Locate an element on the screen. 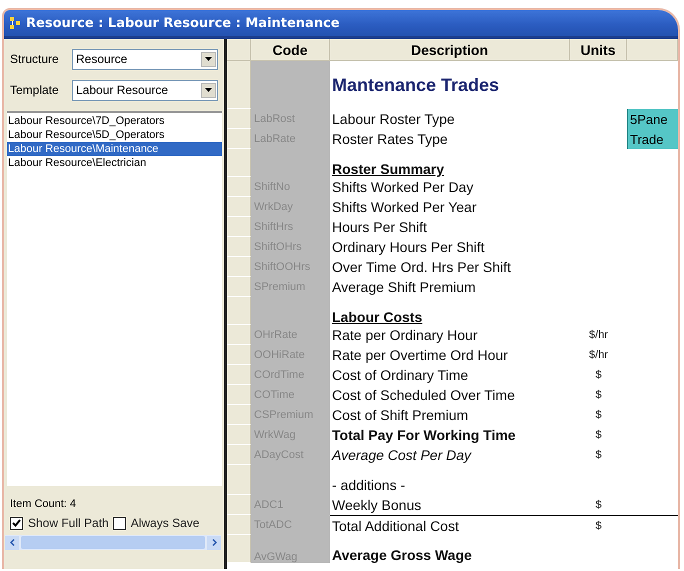 This screenshot has width=684, height=571. section-title: Mantenance Trades is located at coordinates (416, 85).